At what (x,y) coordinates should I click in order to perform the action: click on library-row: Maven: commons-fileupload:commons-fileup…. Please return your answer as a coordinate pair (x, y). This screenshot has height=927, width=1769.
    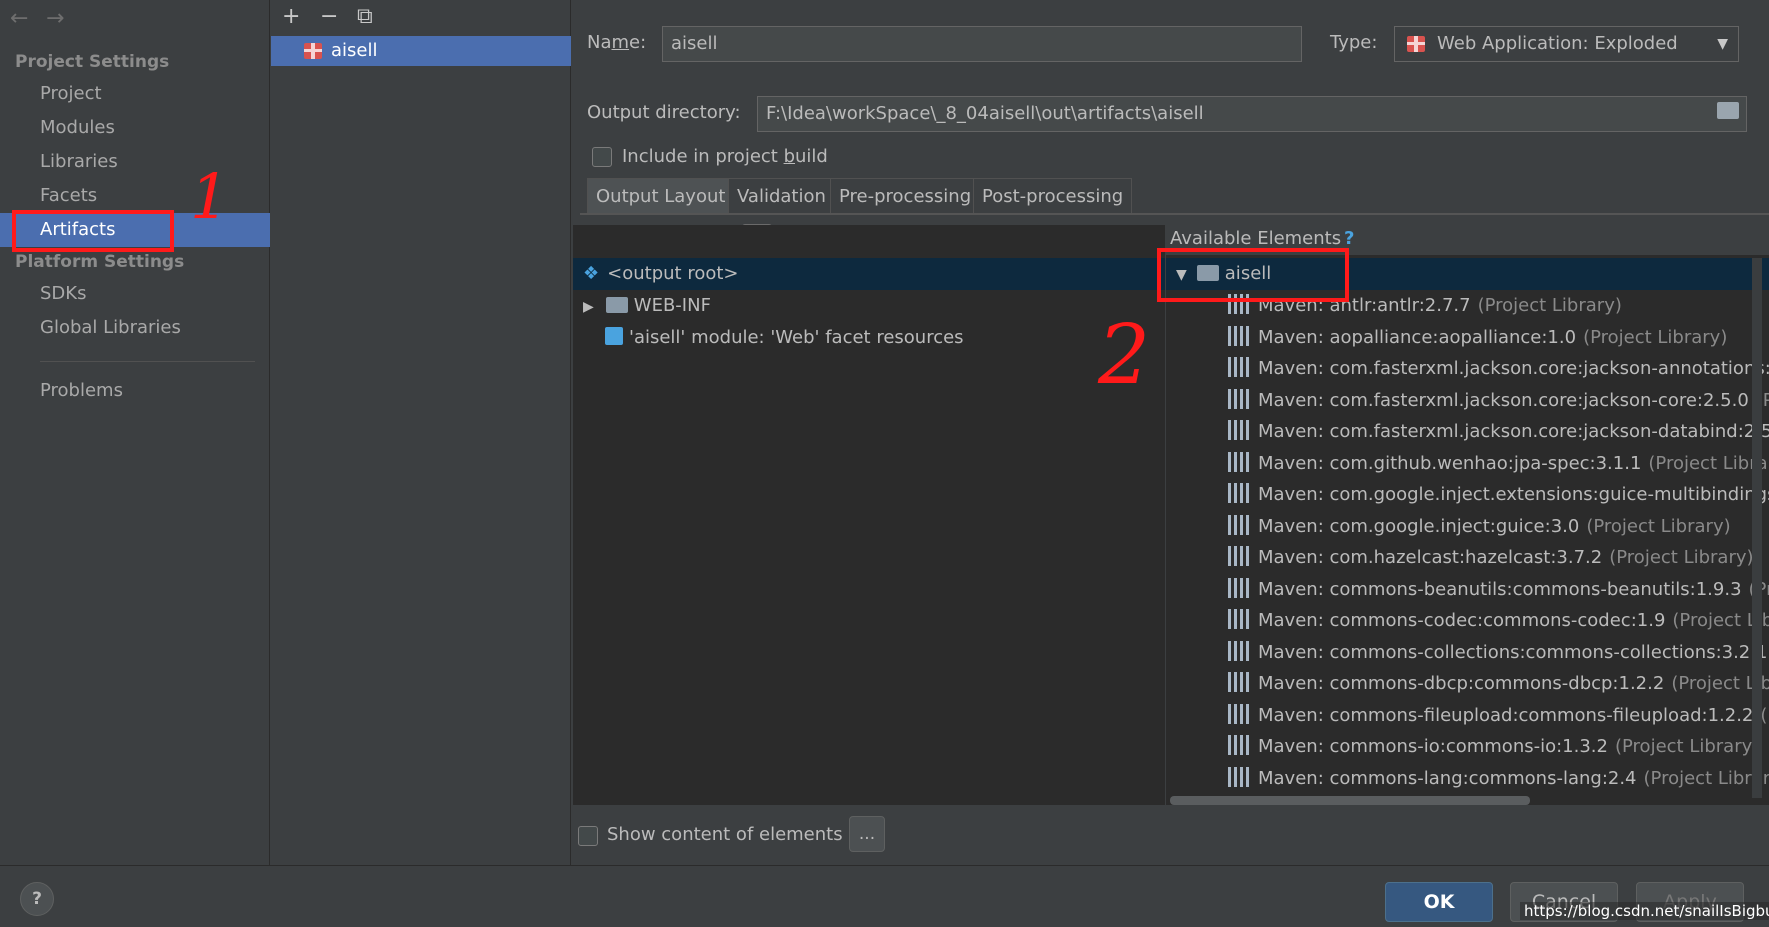
    Looking at the image, I should click on (1498, 716).